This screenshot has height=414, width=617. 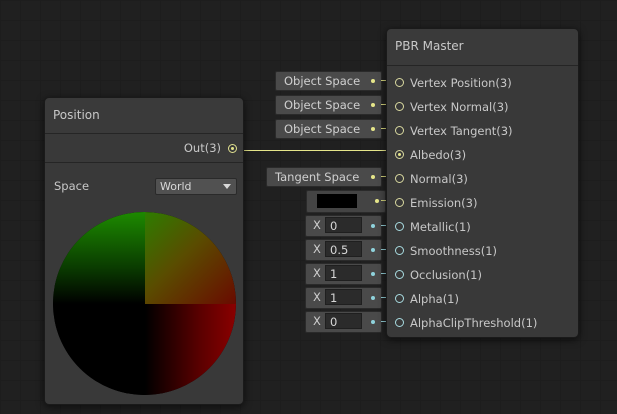 I want to click on vertex-position-space-value: Object Space, so click(x=322, y=81).